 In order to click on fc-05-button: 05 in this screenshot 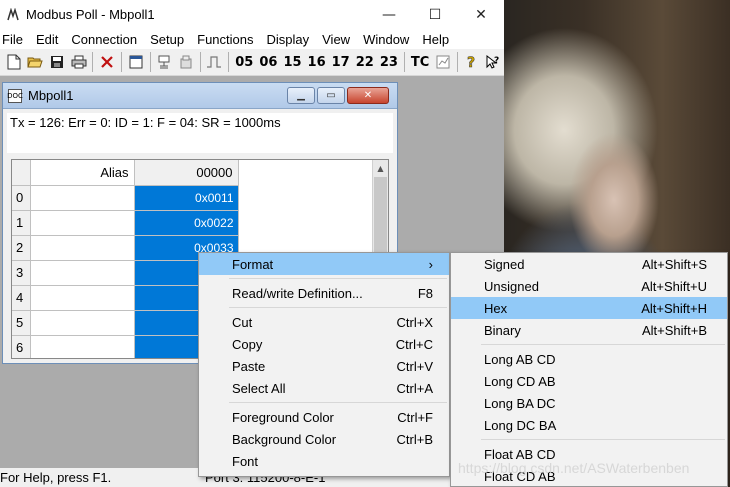, I will do `click(244, 62)`.